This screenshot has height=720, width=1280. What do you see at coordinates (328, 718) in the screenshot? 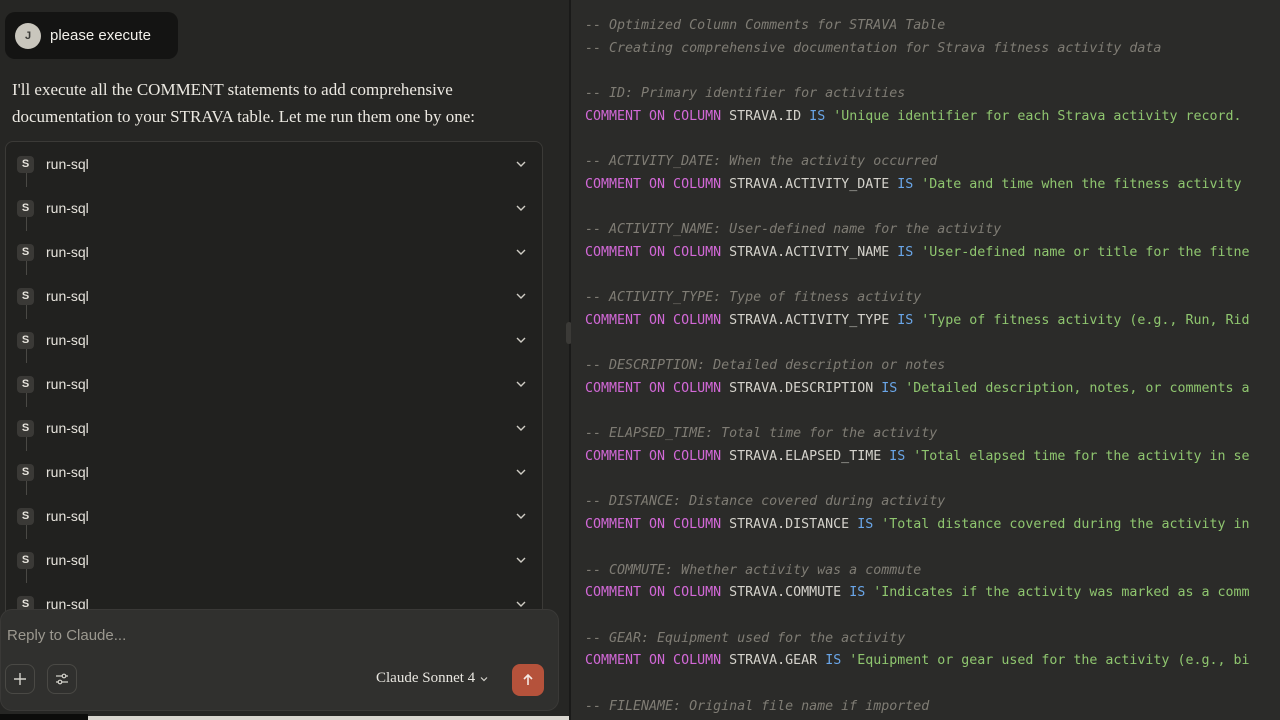
I see `scroll-strip` at bounding box center [328, 718].